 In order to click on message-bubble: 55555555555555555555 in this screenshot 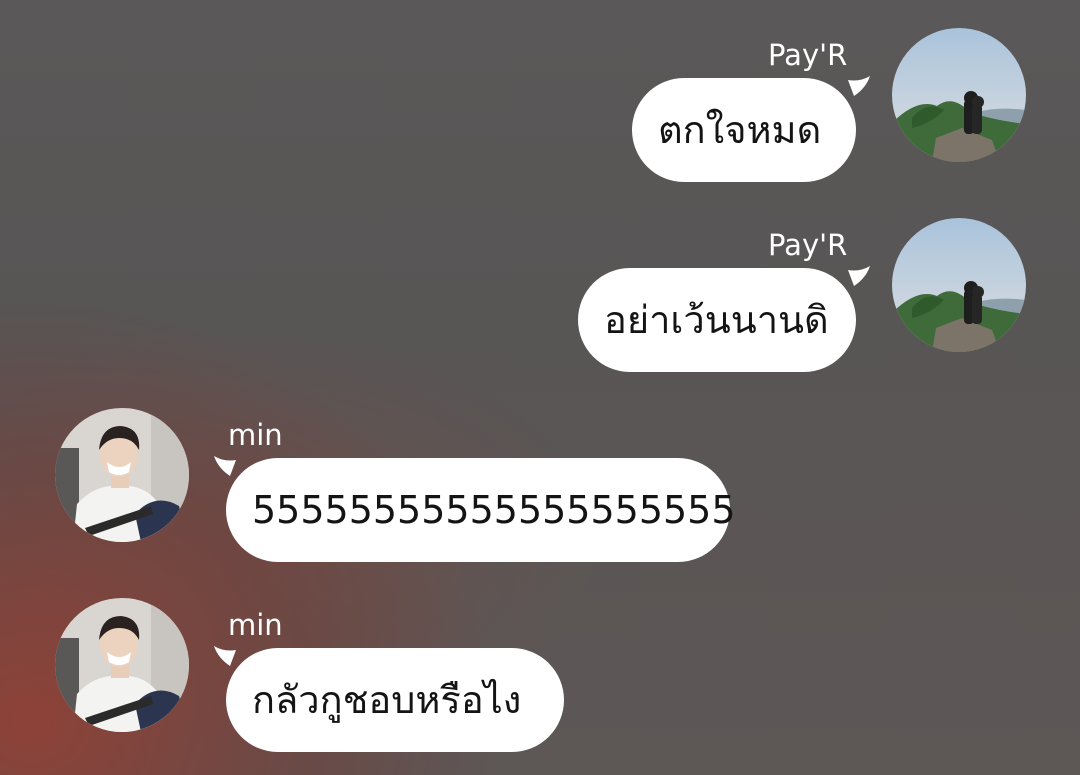, I will do `click(481, 510)`.